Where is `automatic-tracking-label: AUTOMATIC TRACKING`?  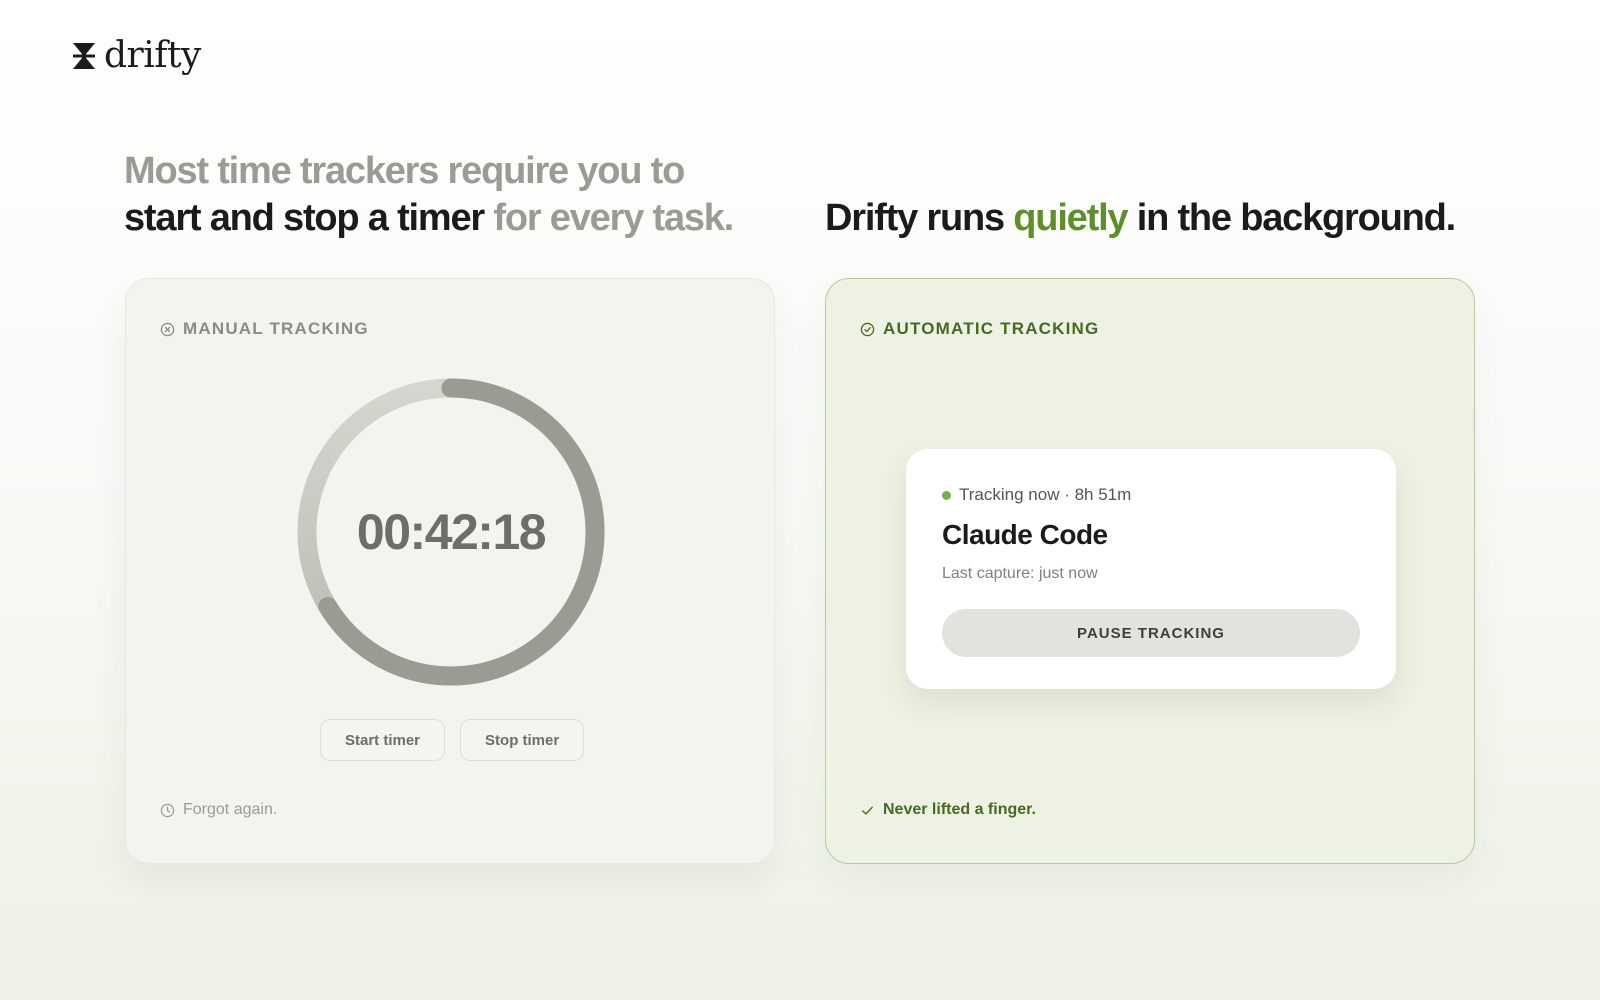 automatic-tracking-label: AUTOMATIC TRACKING is located at coordinates (979, 329).